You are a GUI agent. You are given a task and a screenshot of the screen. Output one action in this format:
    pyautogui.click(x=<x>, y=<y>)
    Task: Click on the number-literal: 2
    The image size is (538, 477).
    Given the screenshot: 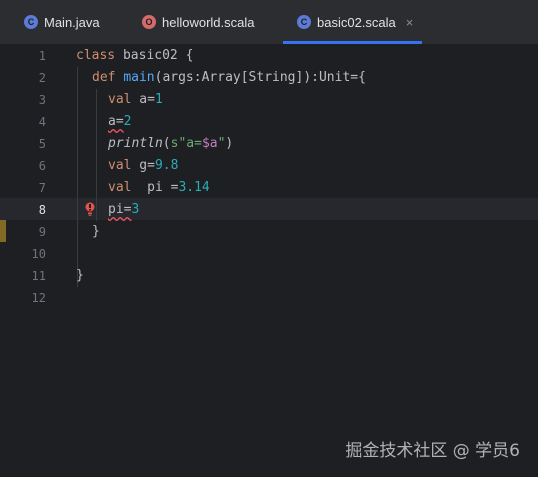 What is the action you would take?
    pyautogui.click(x=127, y=121)
    